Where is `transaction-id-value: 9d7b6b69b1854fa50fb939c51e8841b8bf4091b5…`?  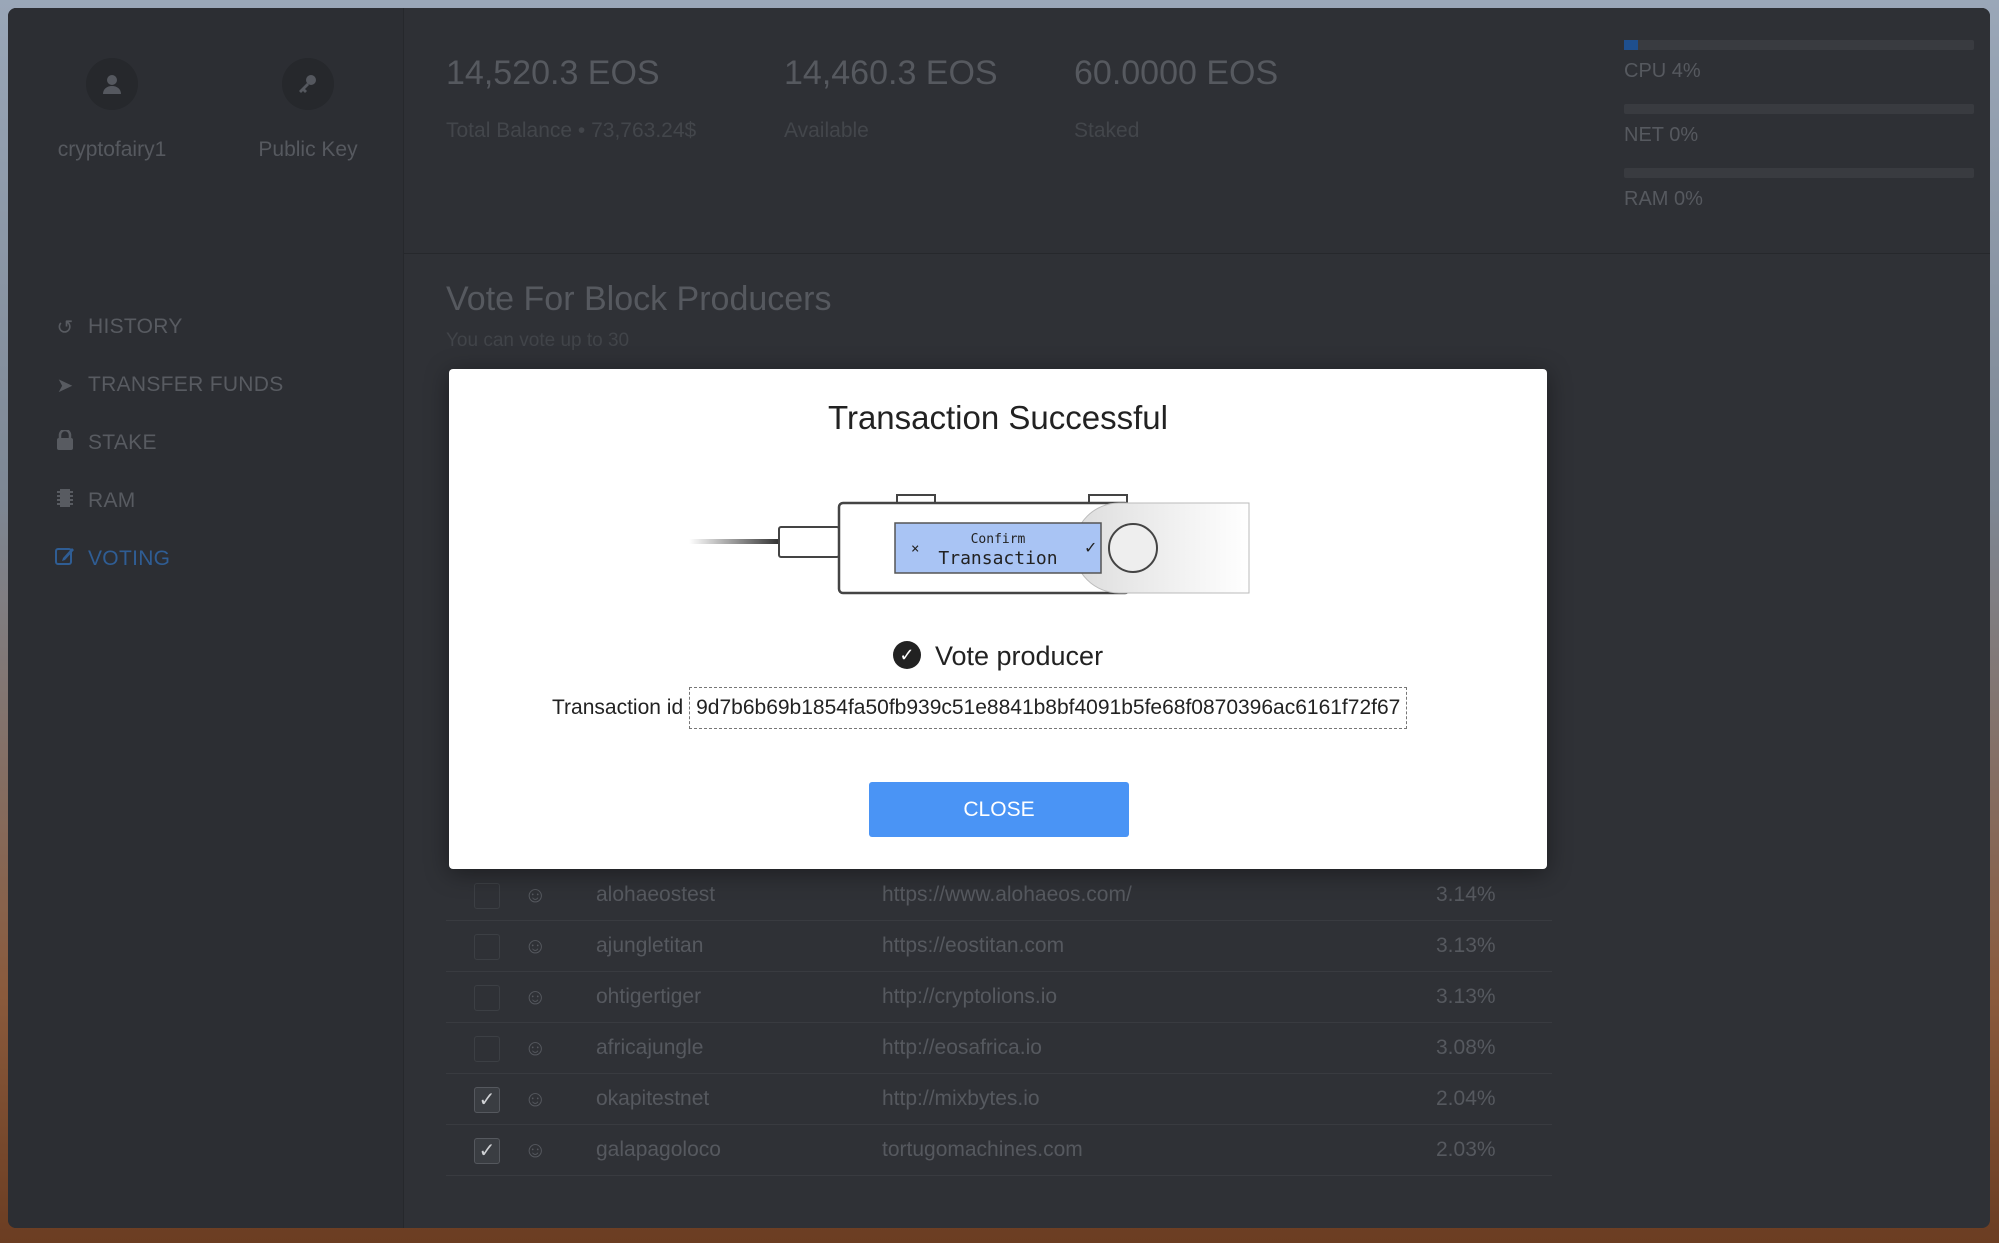 transaction-id-value: 9d7b6b69b1854fa50fb939c51e8841b8bf4091b5… is located at coordinates (1048, 708).